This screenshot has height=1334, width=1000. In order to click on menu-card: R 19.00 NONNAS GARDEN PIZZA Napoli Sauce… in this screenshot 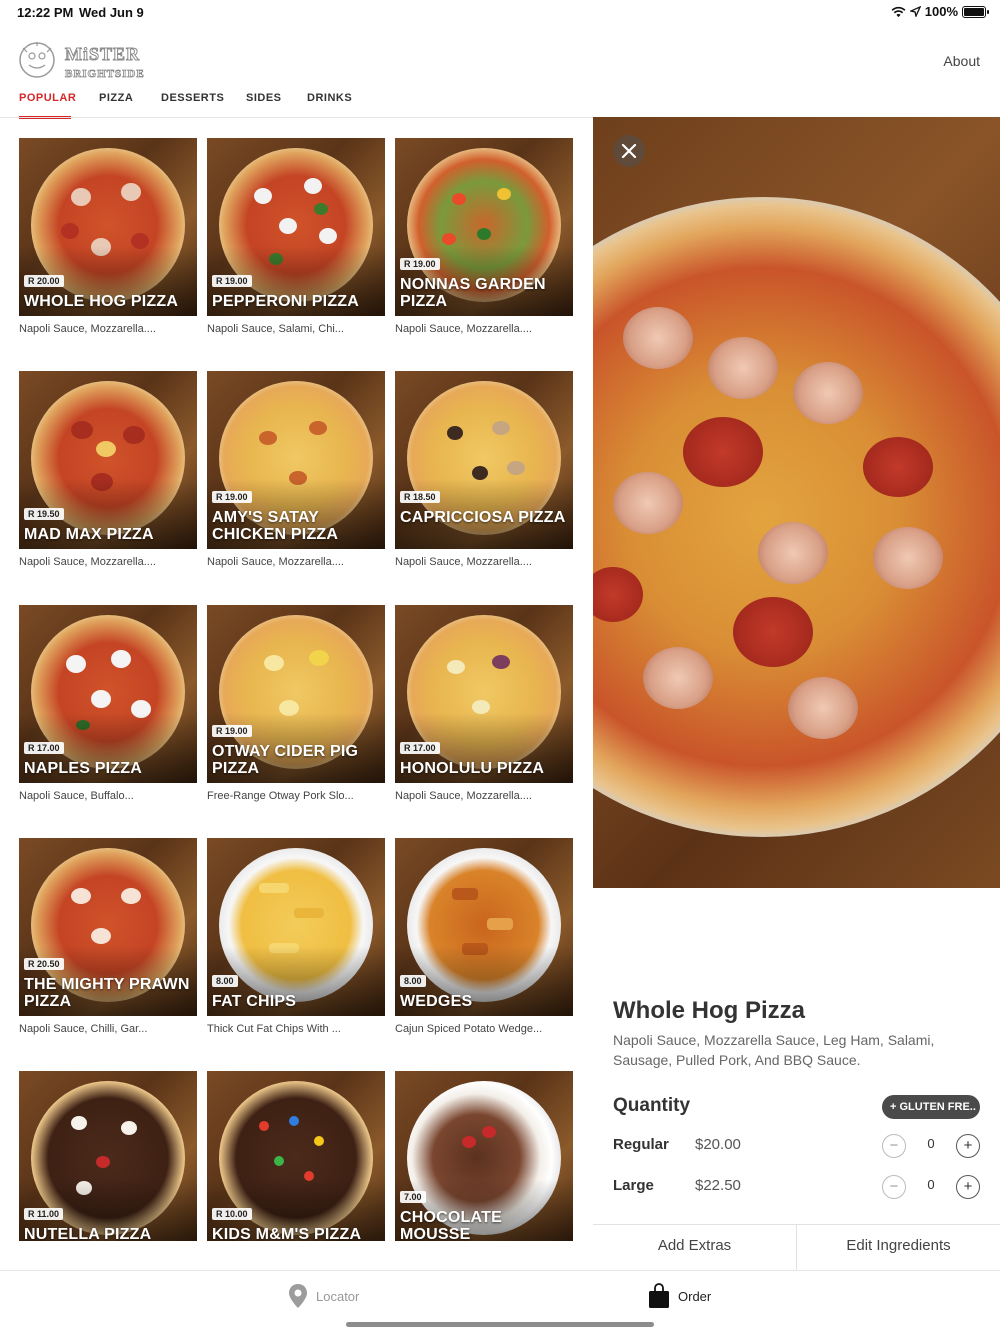, I will do `click(484, 241)`.